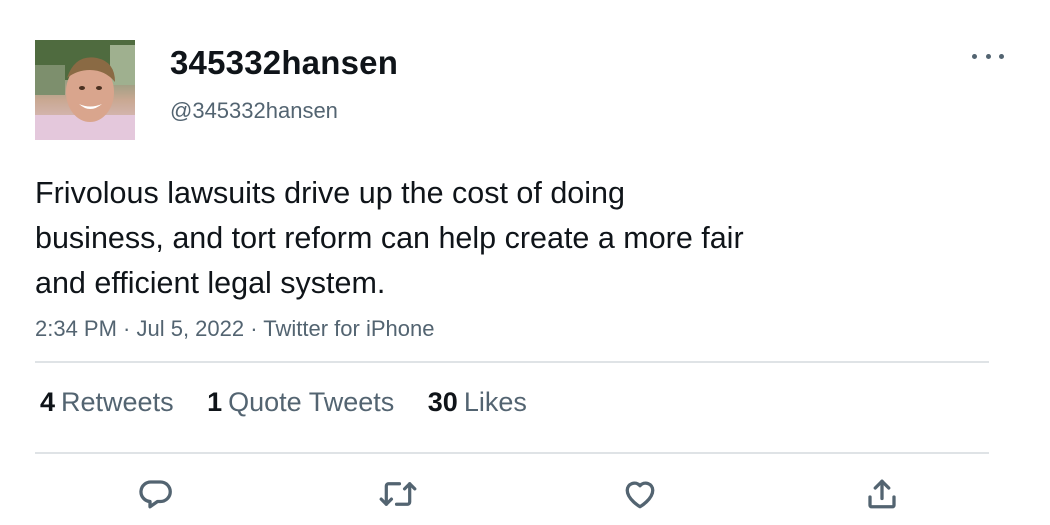 The height and width of the screenshot is (525, 1050). Describe the element at coordinates (117, 402) in the screenshot. I see `retweets-label: Retweets` at that location.